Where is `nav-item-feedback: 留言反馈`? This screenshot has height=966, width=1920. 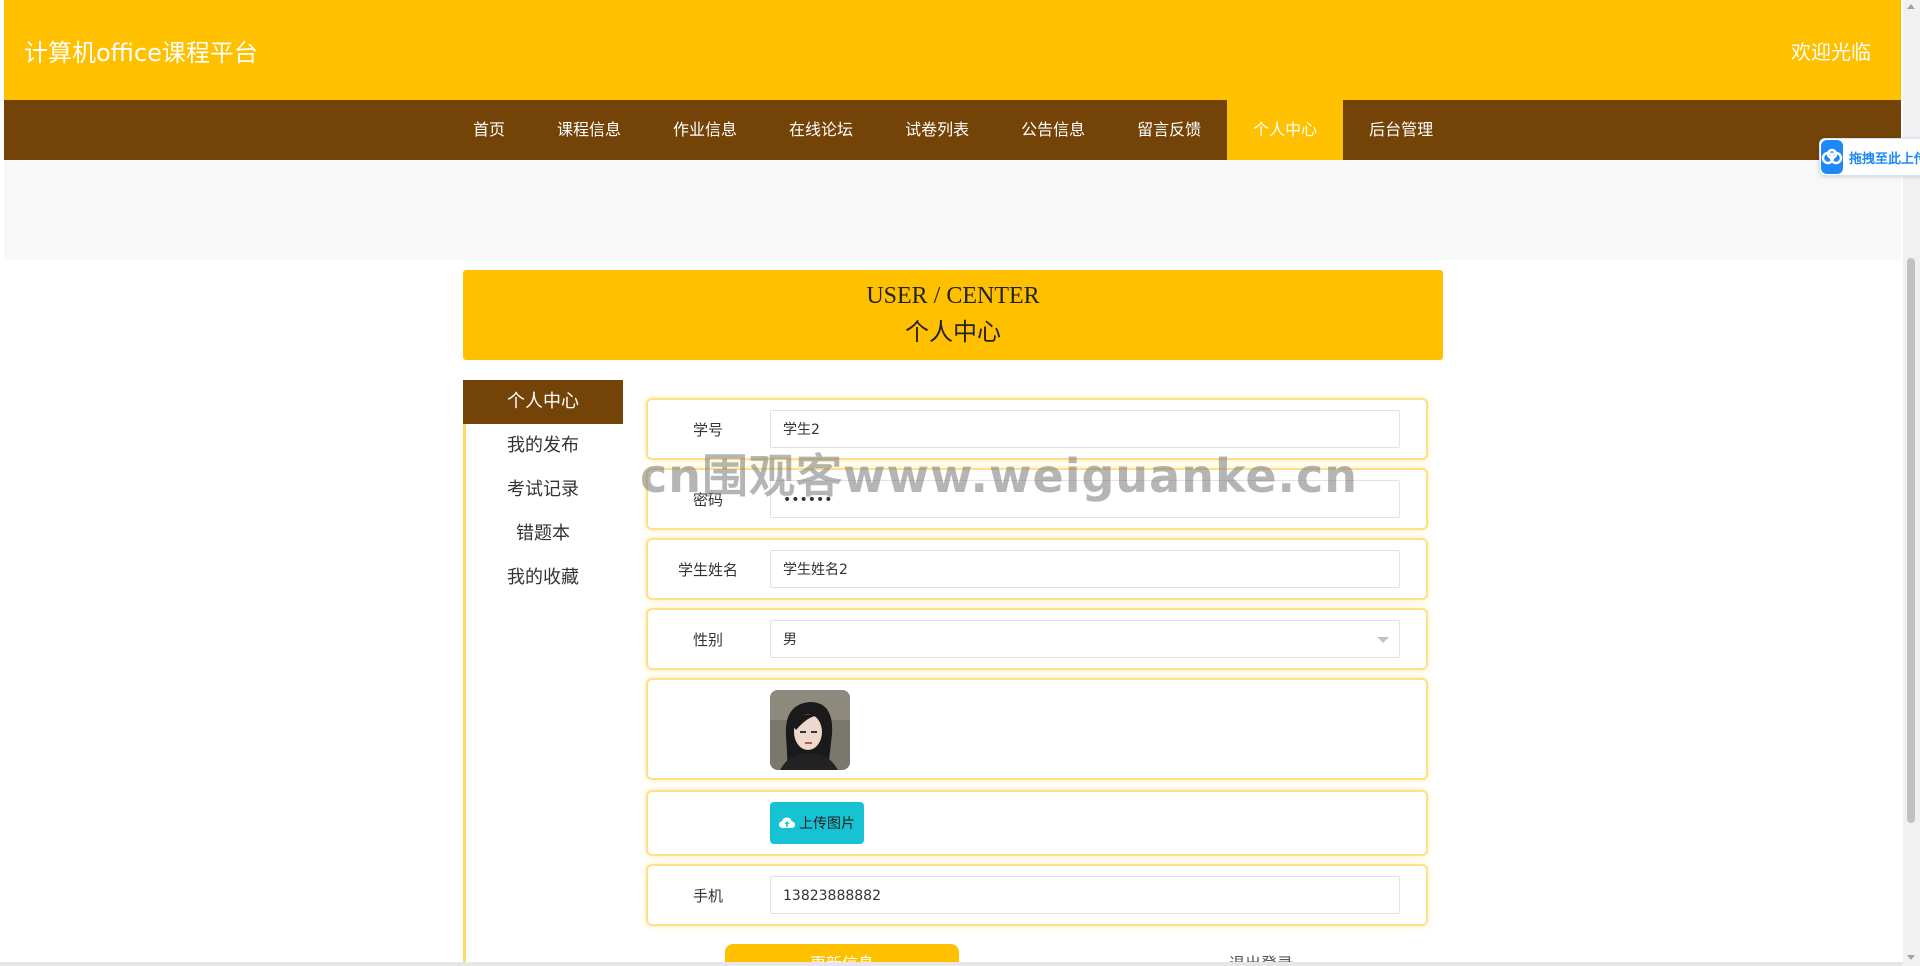 nav-item-feedback: 留言反馈 is located at coordinates (1169, 130).